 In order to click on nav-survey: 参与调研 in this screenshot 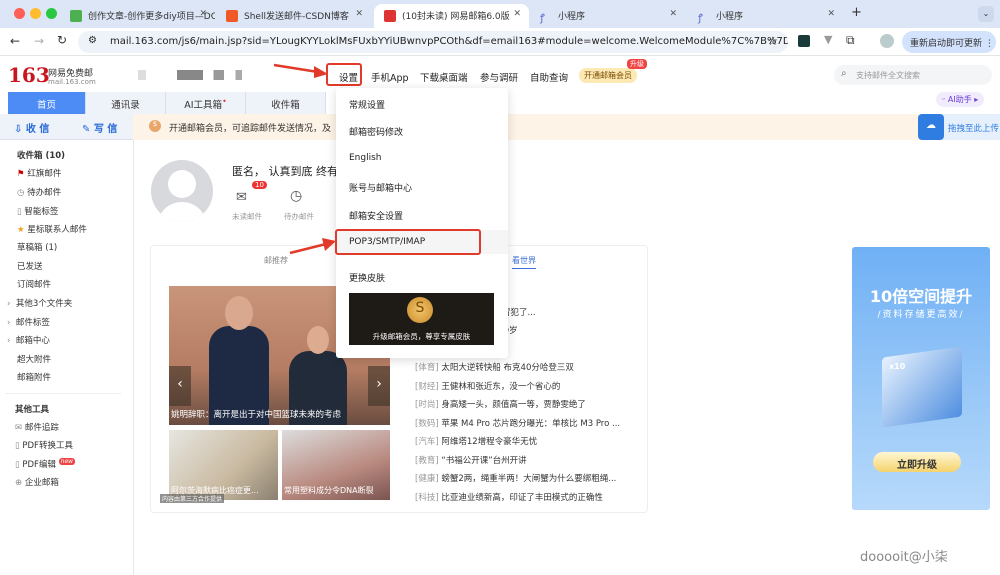, I will do `click(499, 77)`.